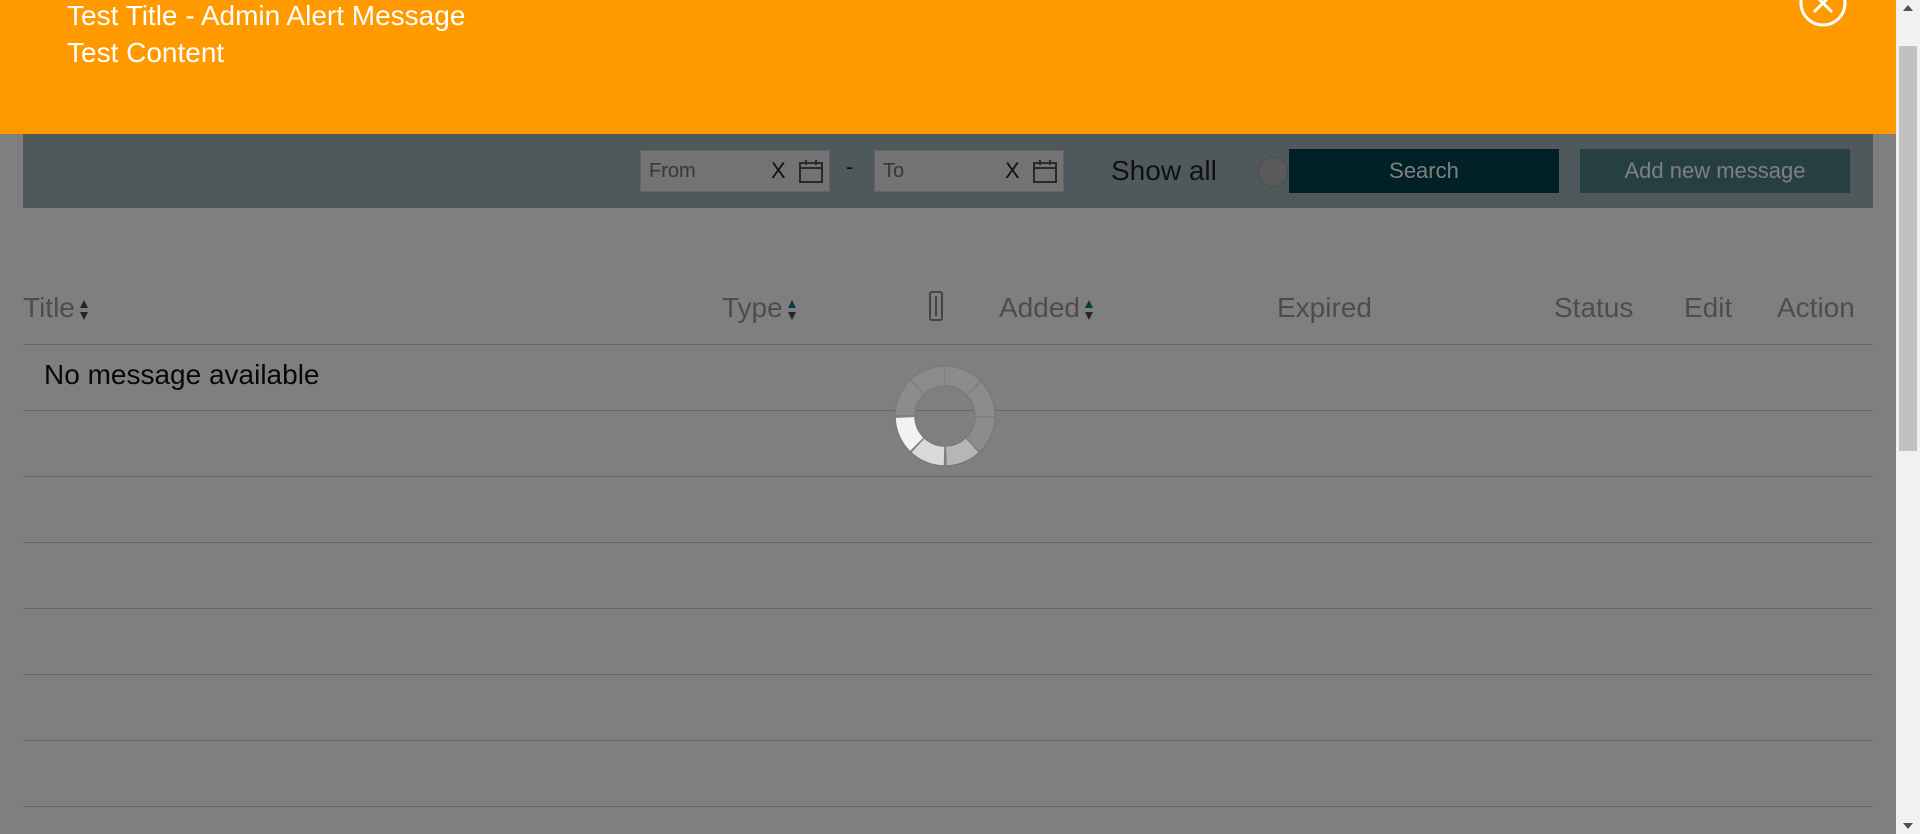 Image resolution: width=1920 pixels, height=834 pixels. What do you see at coordinates (945, 416) in the screenshot?
I see `loading-spinner-icon` at bounding box center [945, 416].